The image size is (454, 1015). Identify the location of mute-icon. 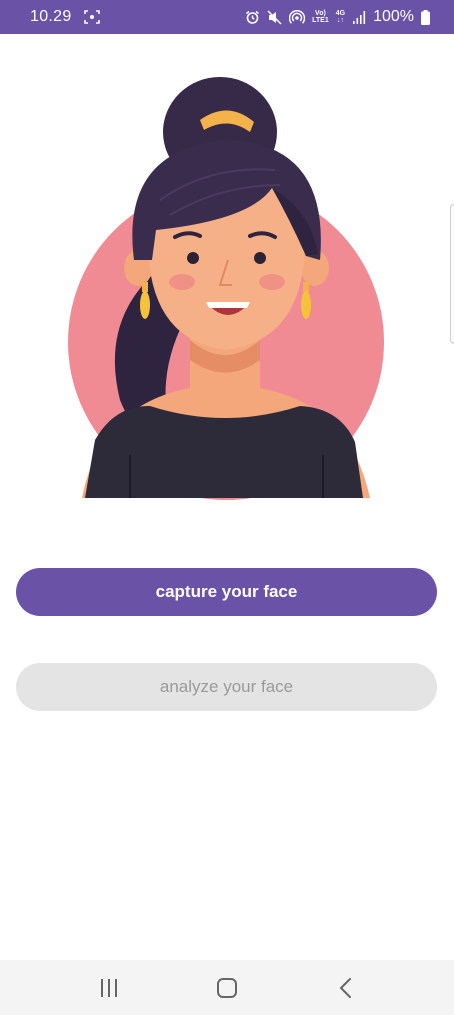
(274, 17).